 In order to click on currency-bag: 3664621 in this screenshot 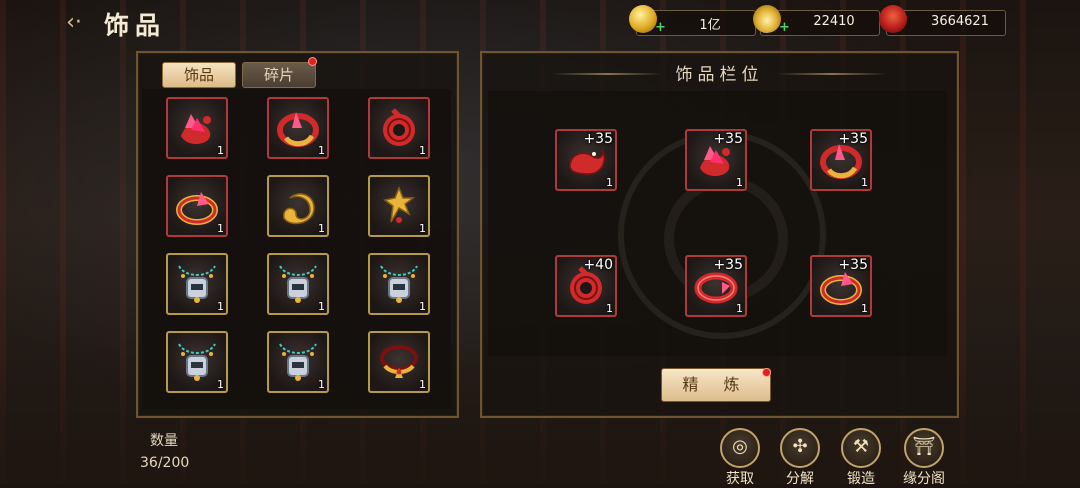, I will do `click(942, 20)`.